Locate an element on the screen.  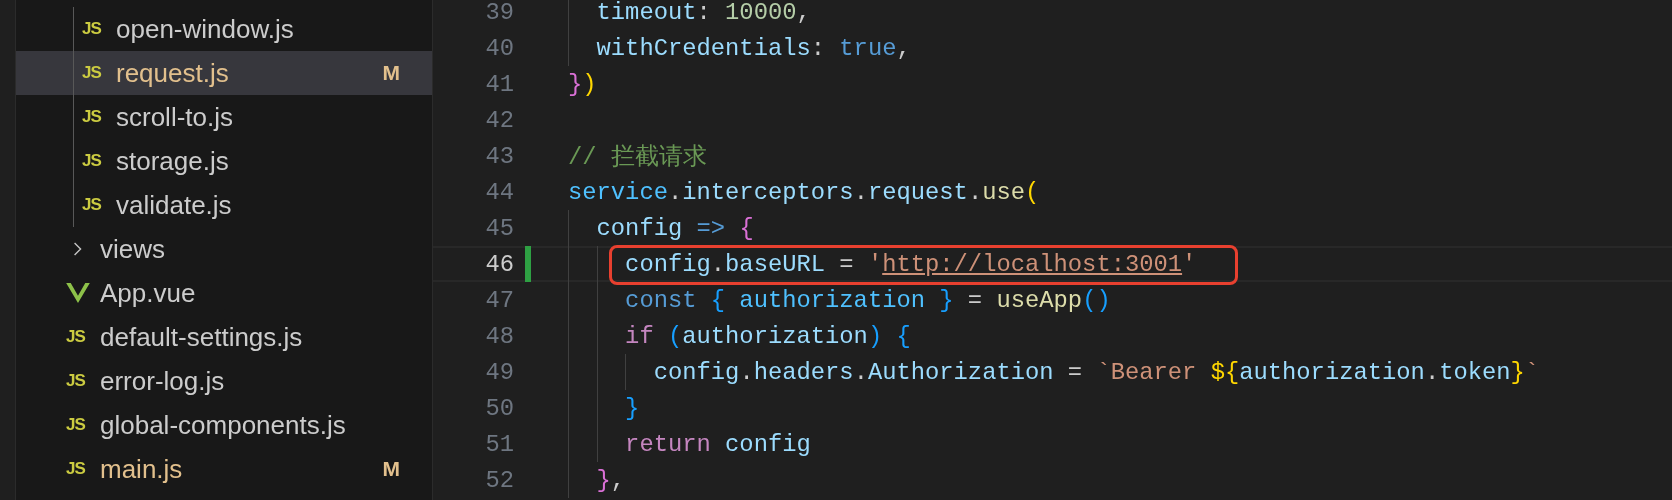
line-number: 42 is located at coordinates (499, 120).